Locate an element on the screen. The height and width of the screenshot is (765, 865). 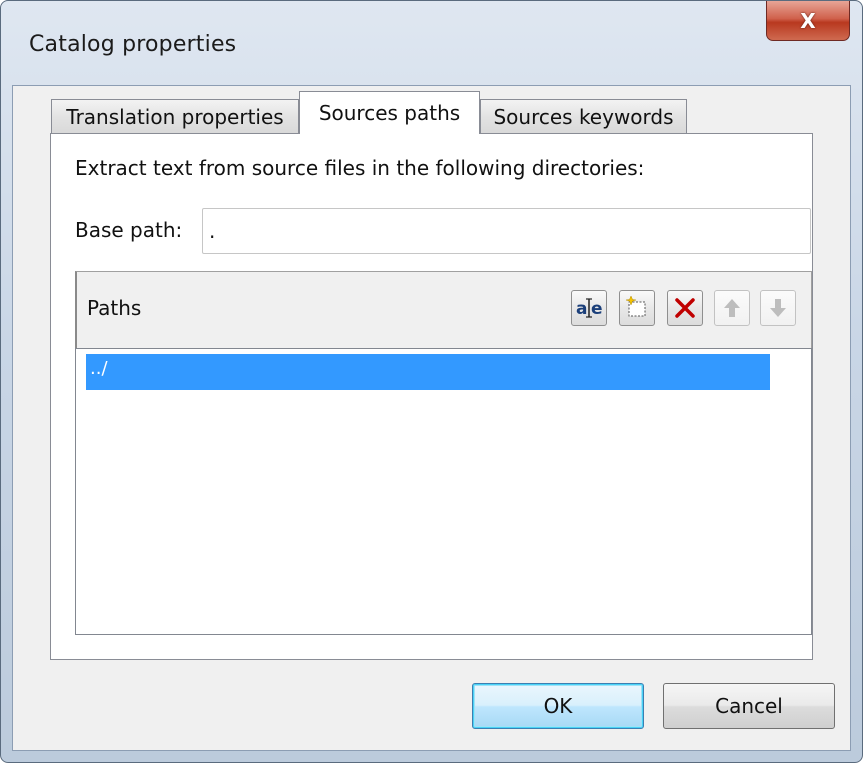
move-down-button is located at coordinates (778, 308).